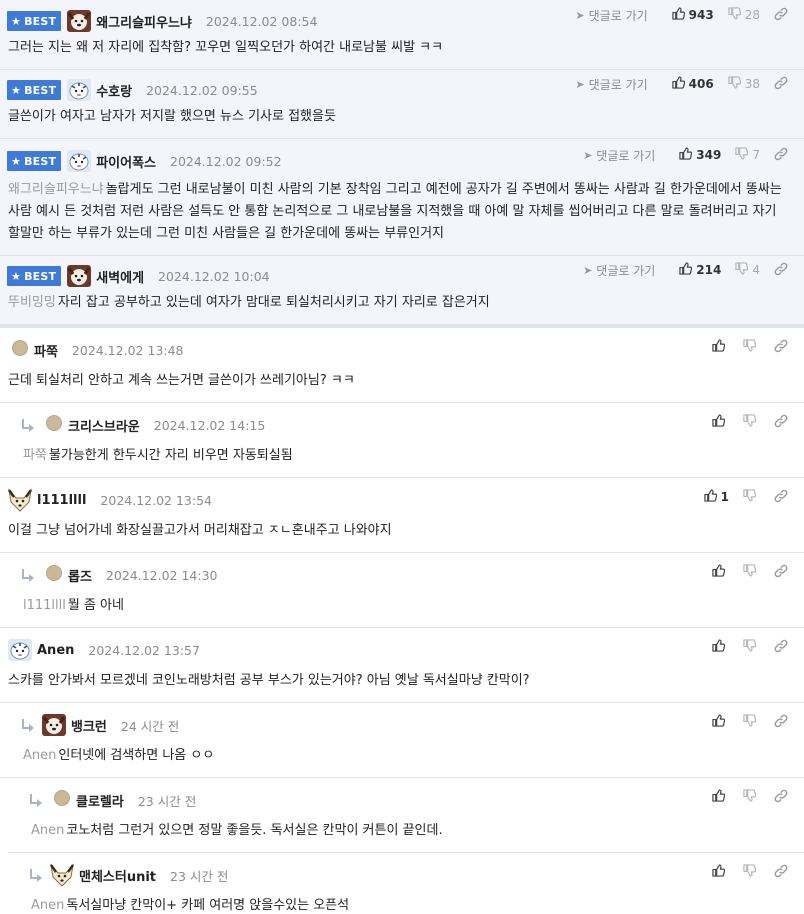  I want to click on reply-comment: 뱅크런 24 시간 전 Anen 인터넷에 검색하면 나옴 ㅇㅇ, so click(402, 740).